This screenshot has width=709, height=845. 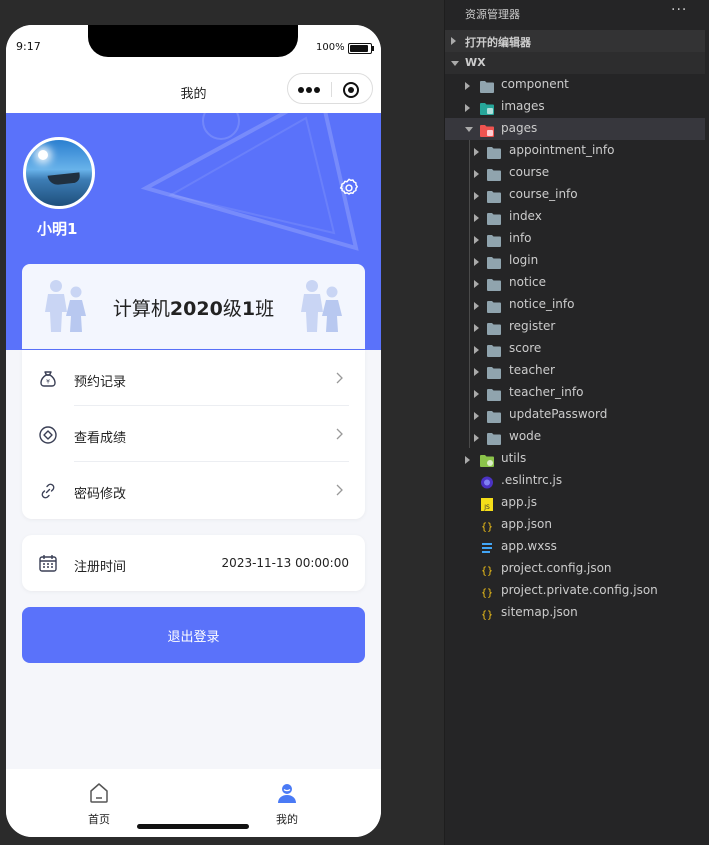 What do you see at coordinates (546, 392) in the screenshot?
I see `tree-item-label: teacher_info` at bounding box center [546, 392].